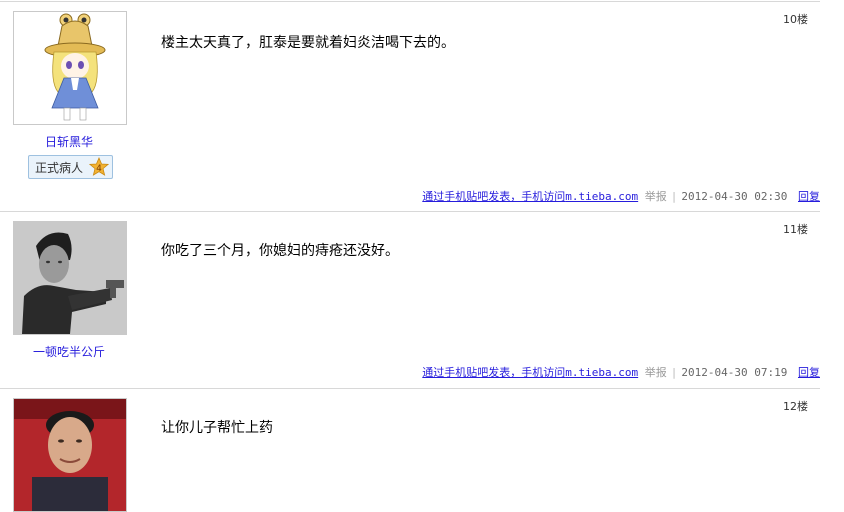  I want to click on avatar-anime-girl-image, so click(70, 68).